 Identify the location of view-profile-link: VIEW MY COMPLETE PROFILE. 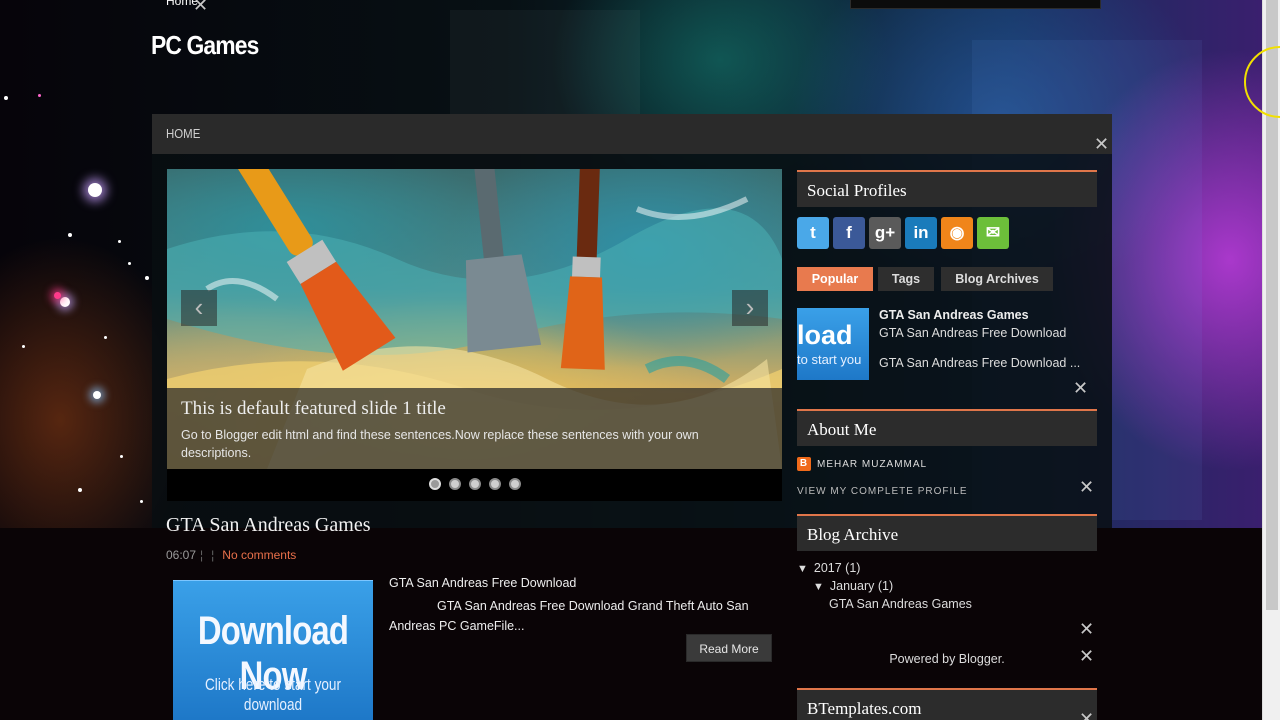
(882, 491).